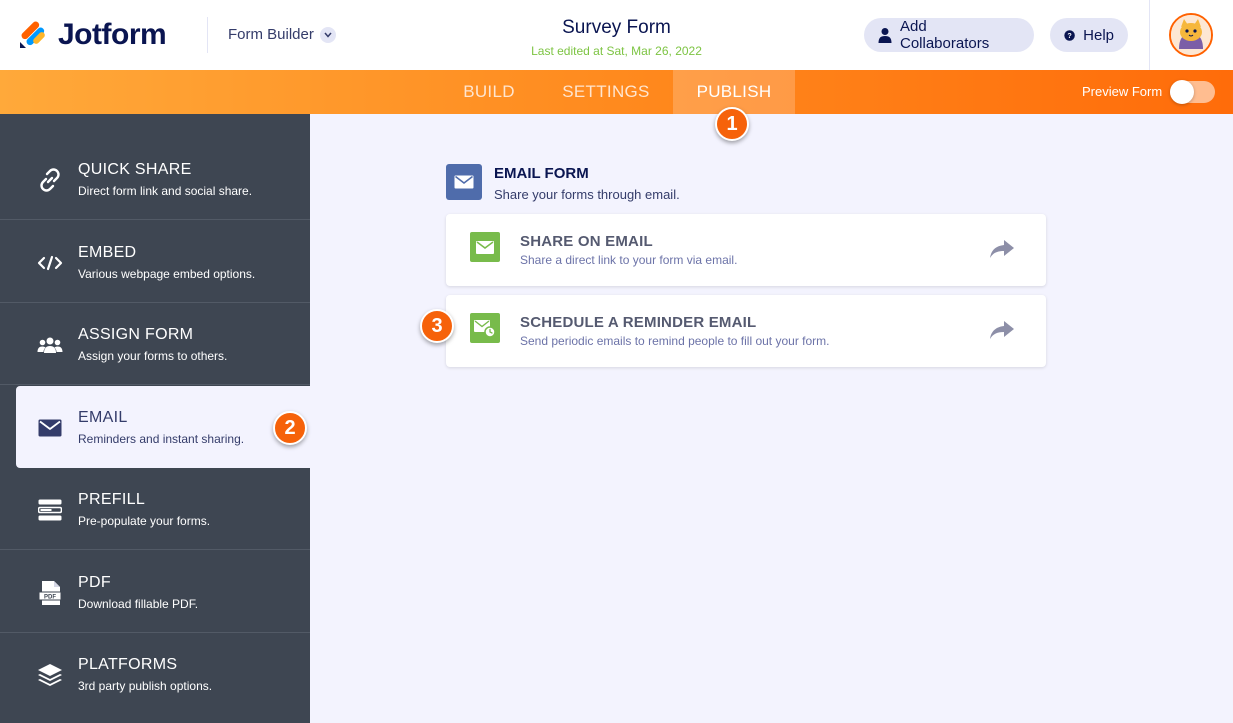 The height and width of the screenshot is (723, 1233). I want to click on divider, so click(1149, 35).